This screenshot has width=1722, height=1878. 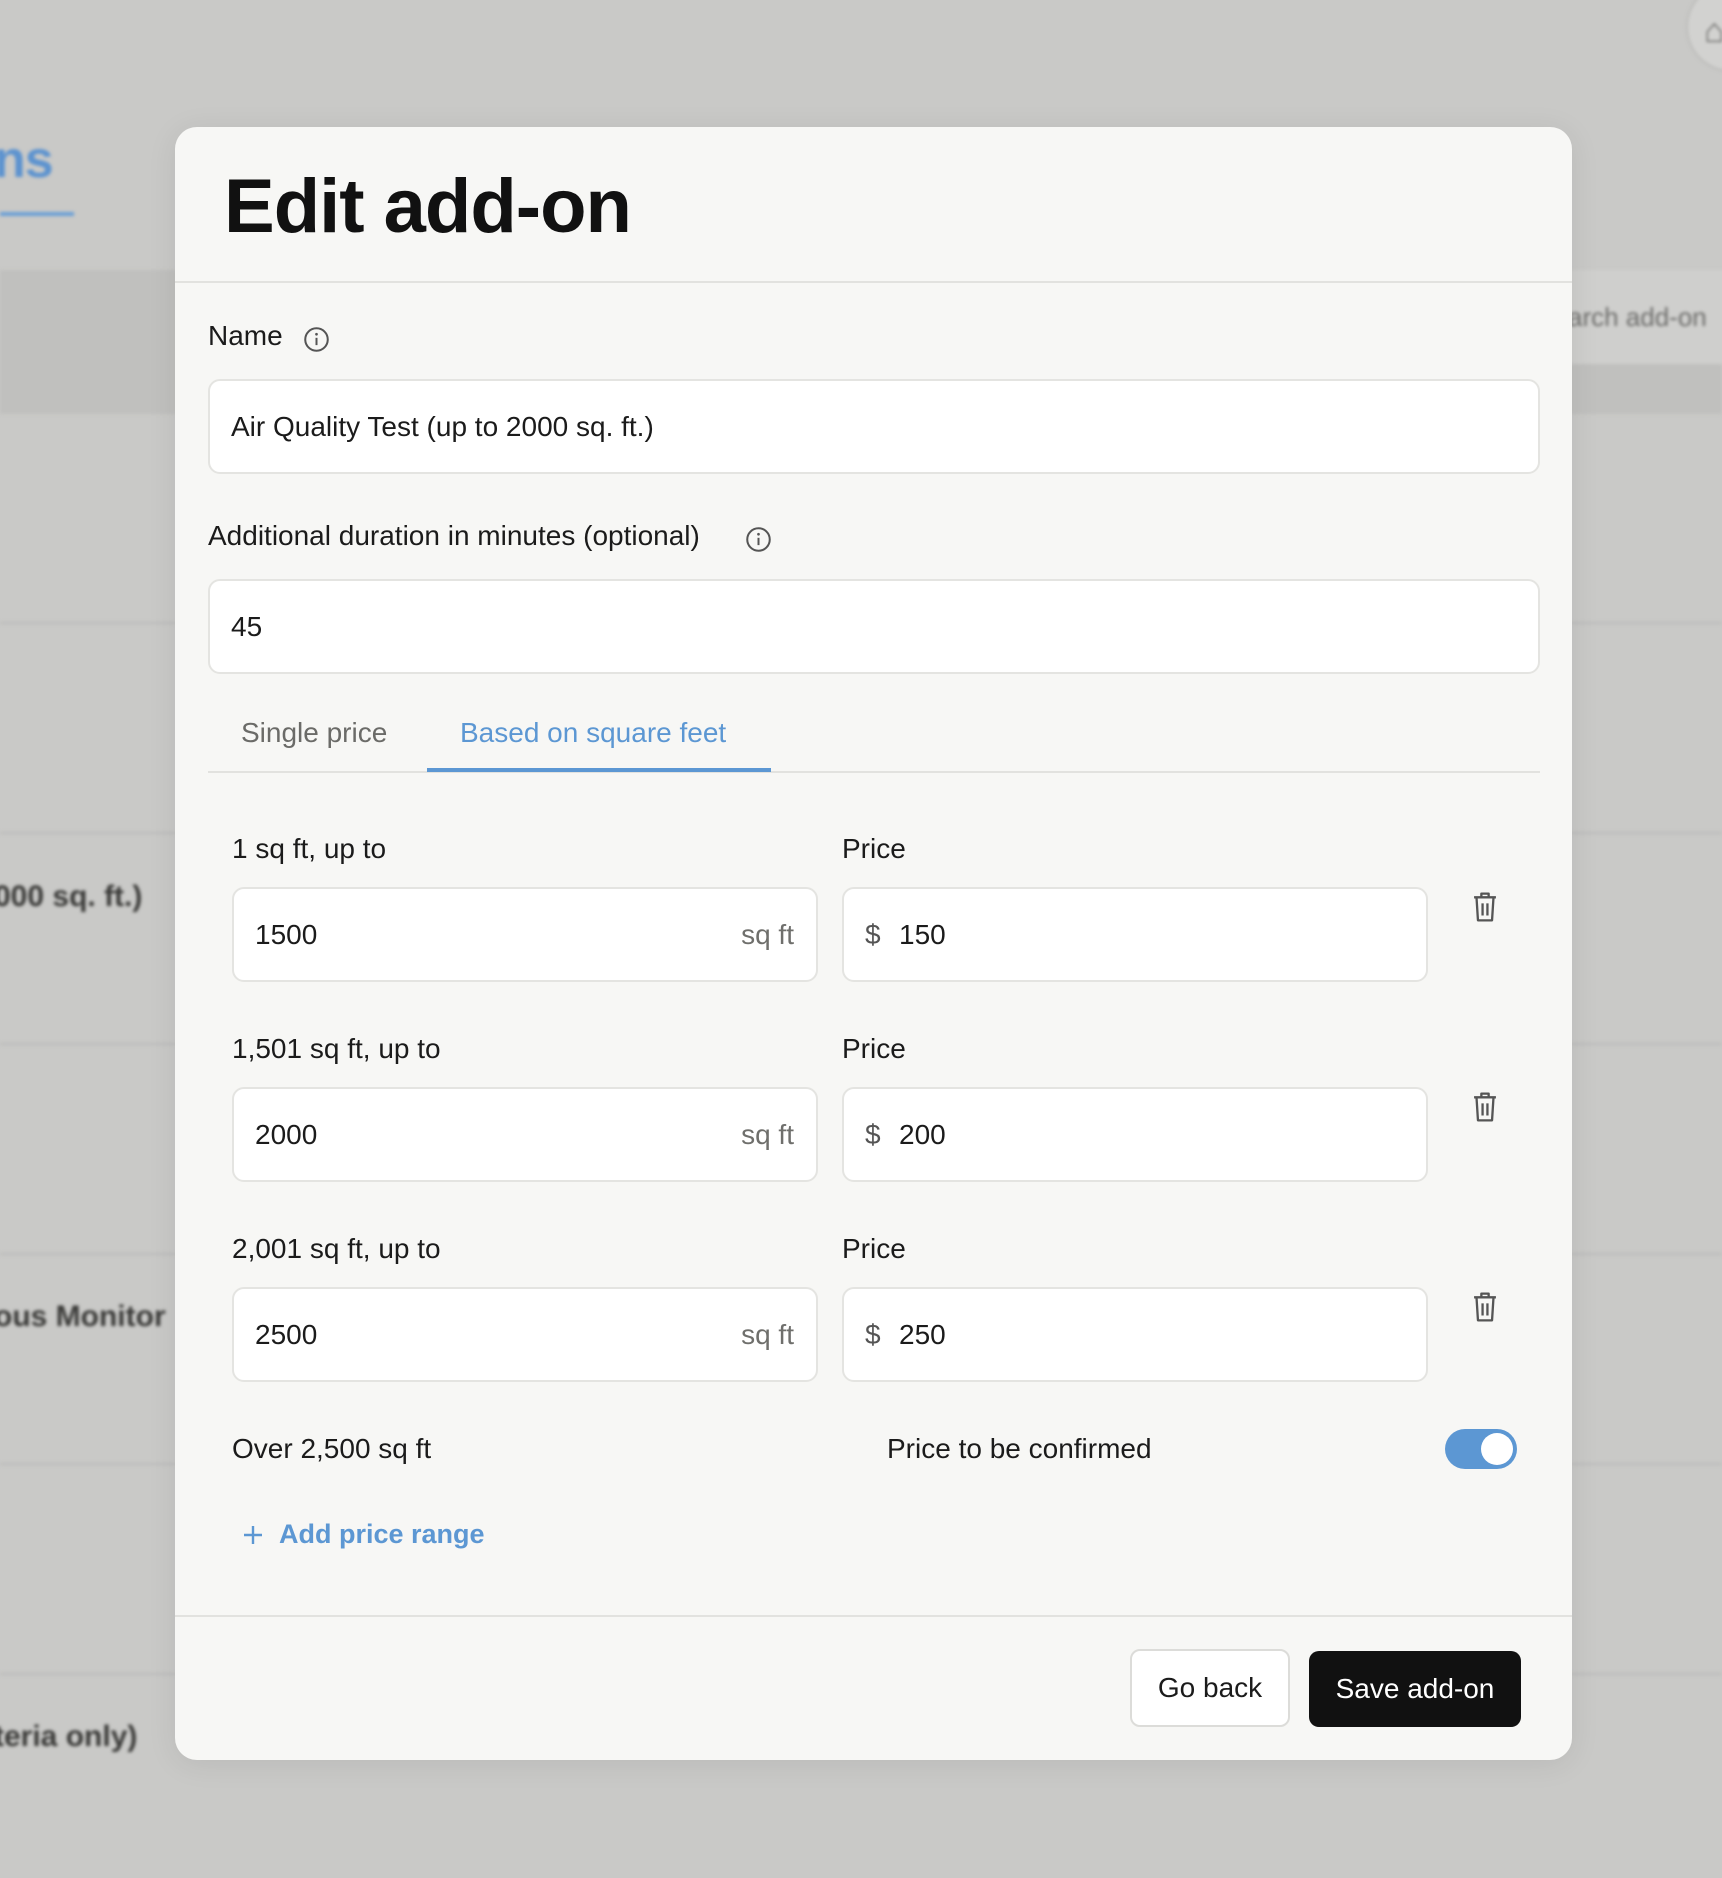 I want to click on range-label: 1,501 sq ft, up to, so click(x=336, y=1048).